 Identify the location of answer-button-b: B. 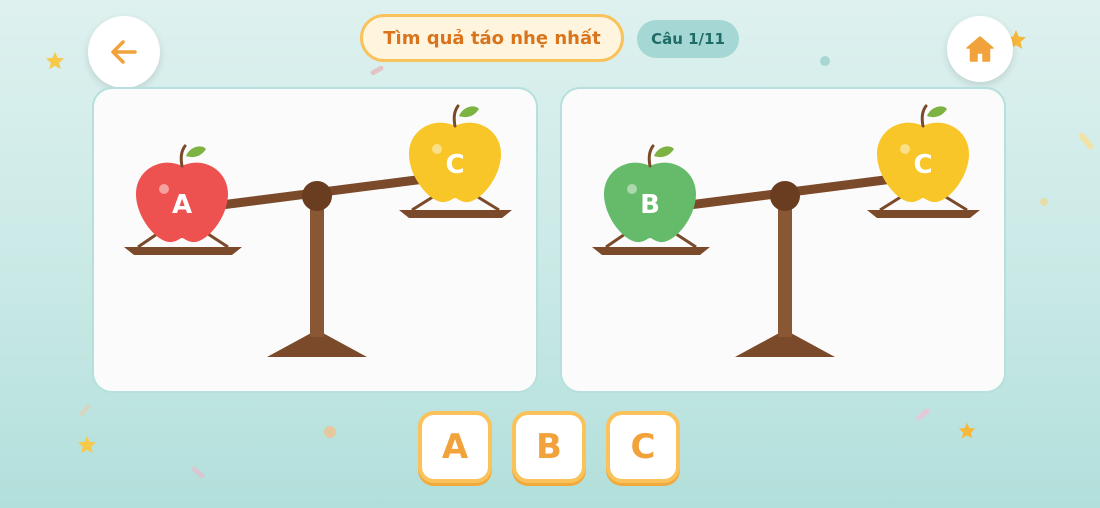
(549, 447).